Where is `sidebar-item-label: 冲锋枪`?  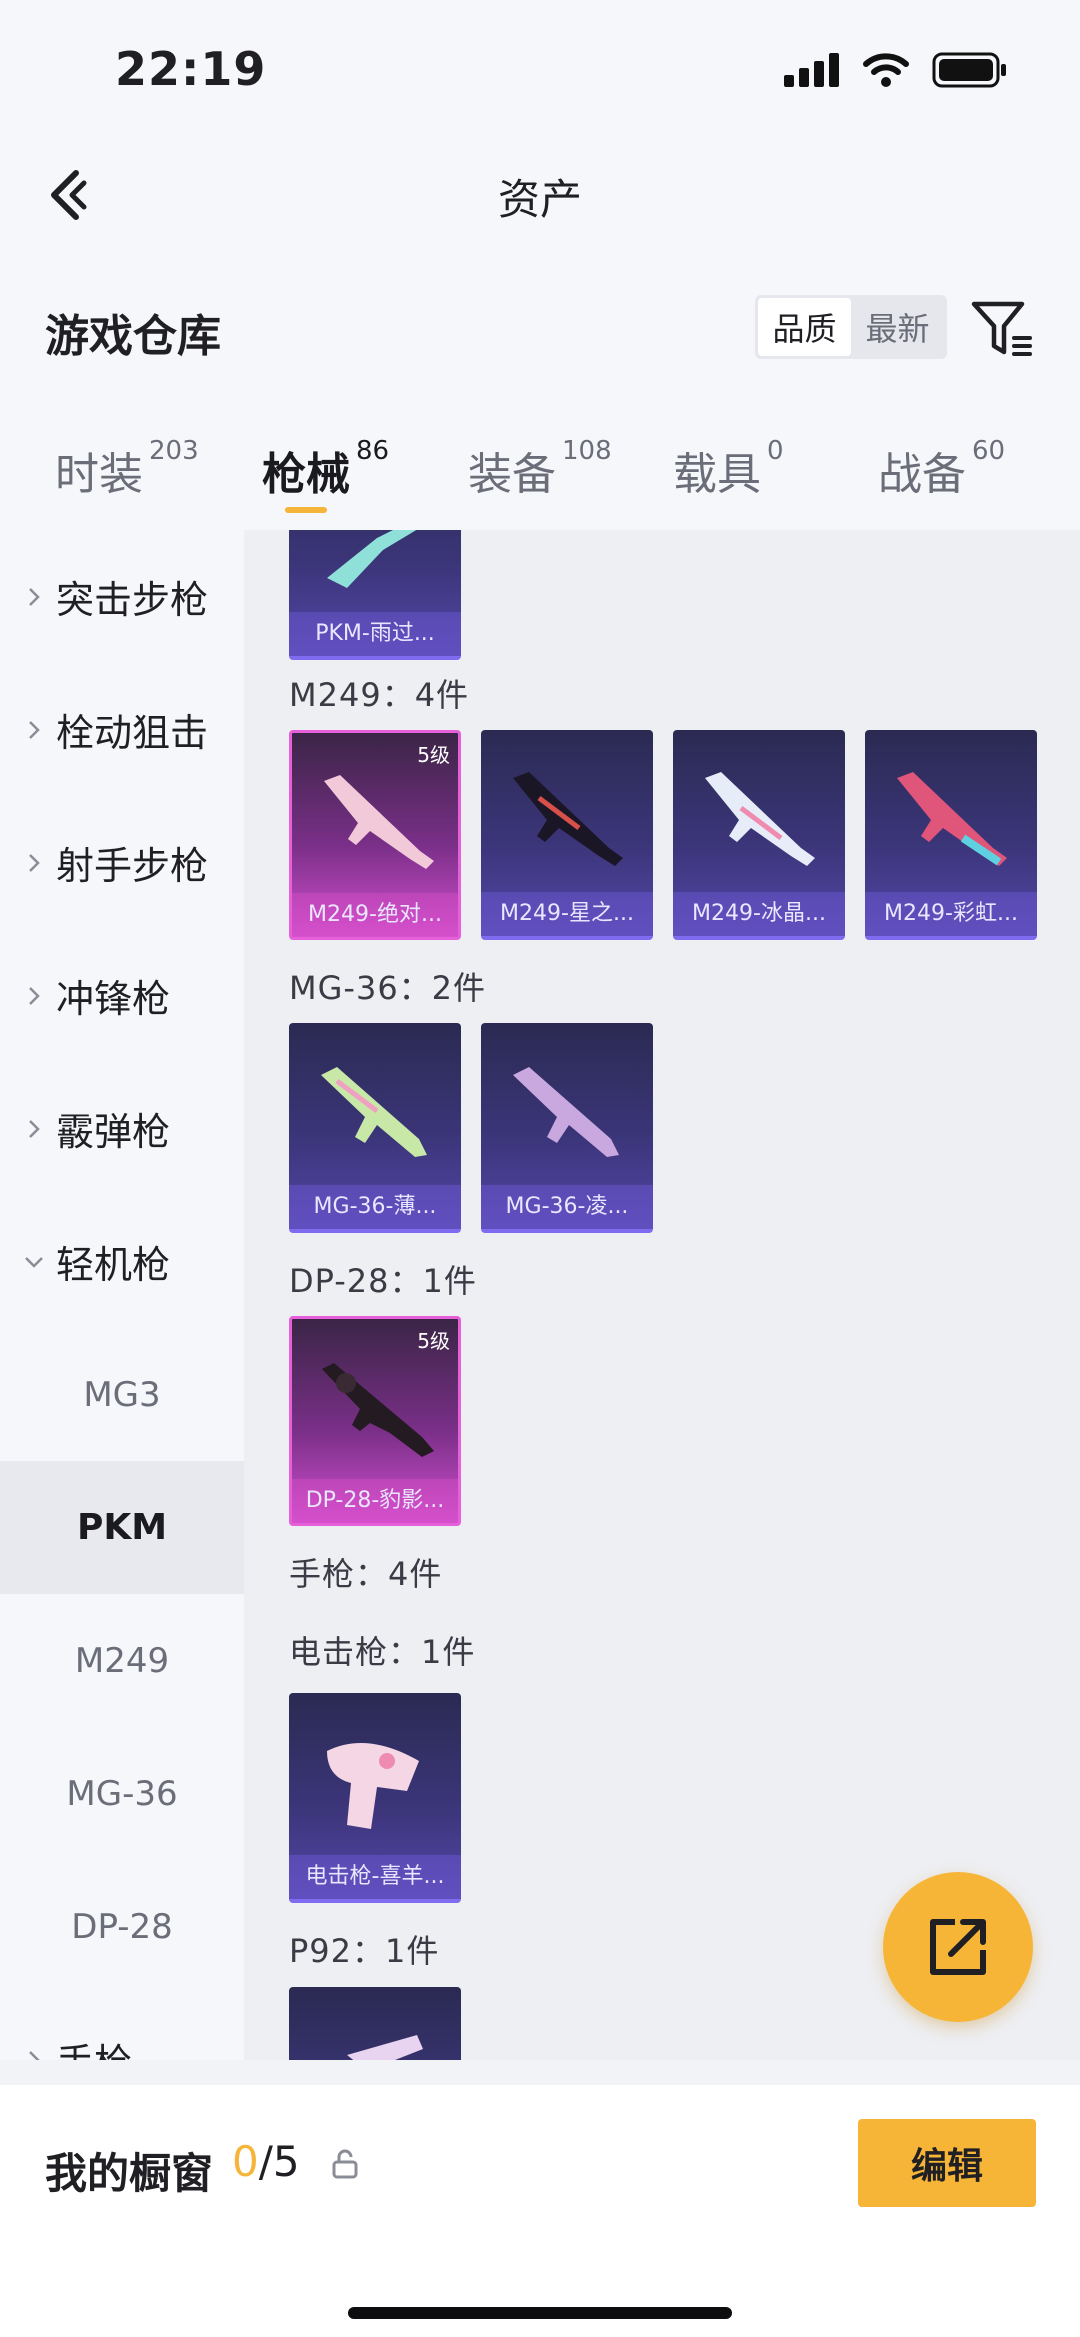 sidebar-item-label: 冲锋枪 is located at coordinates (113, 999).